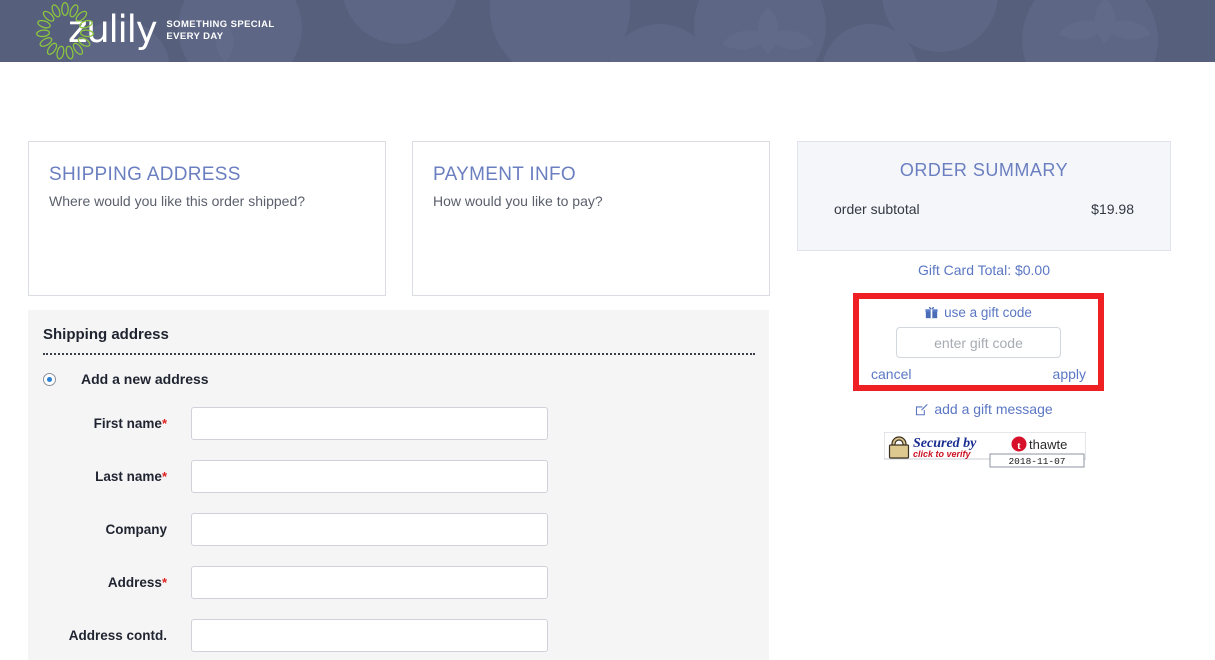 This screenshot has height=660, width=1215. I want to click on field-row-address: Address*, so click(398, 582).